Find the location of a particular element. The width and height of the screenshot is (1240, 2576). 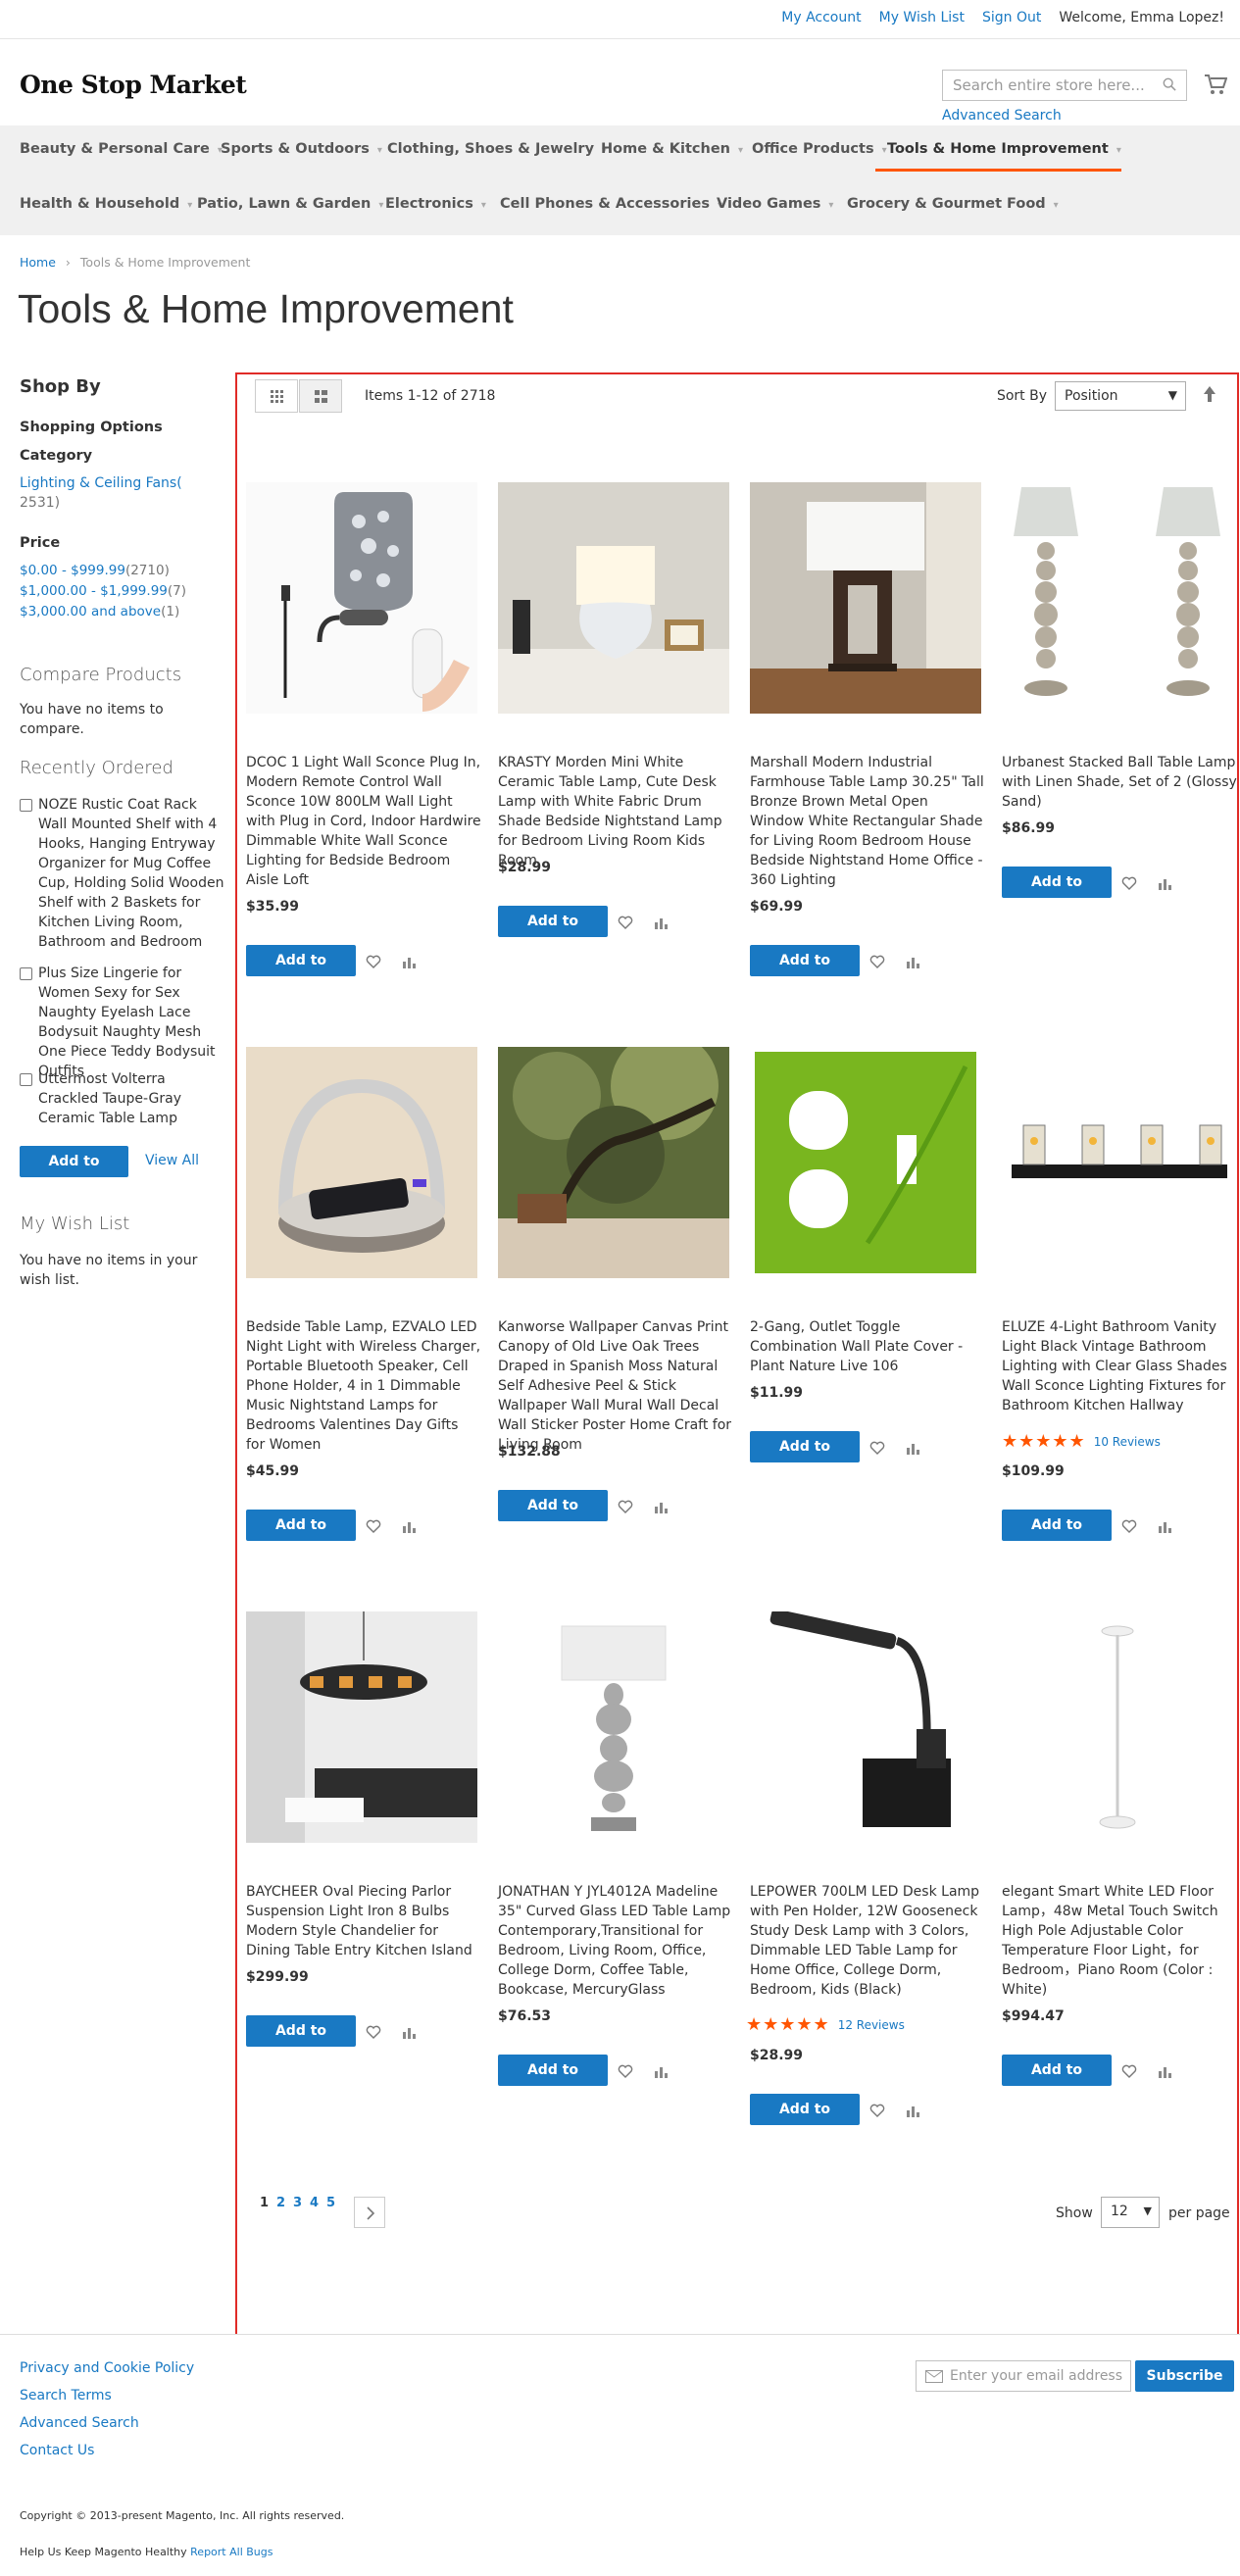

search-icon is located at coordinates (1170, 84).